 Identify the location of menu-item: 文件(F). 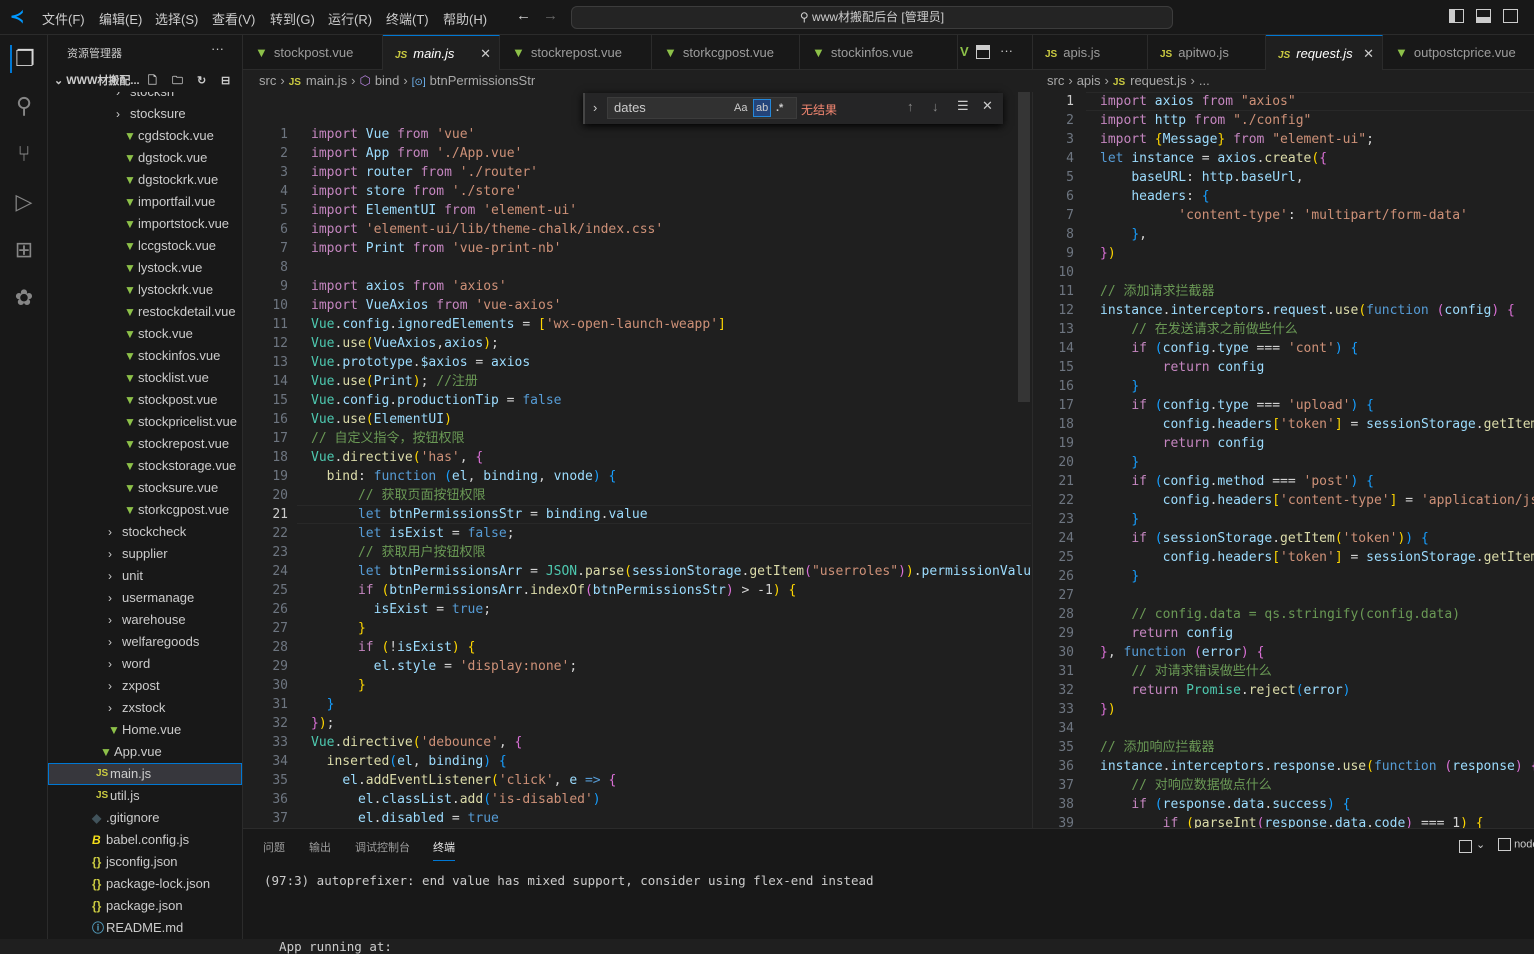
(63, 18).